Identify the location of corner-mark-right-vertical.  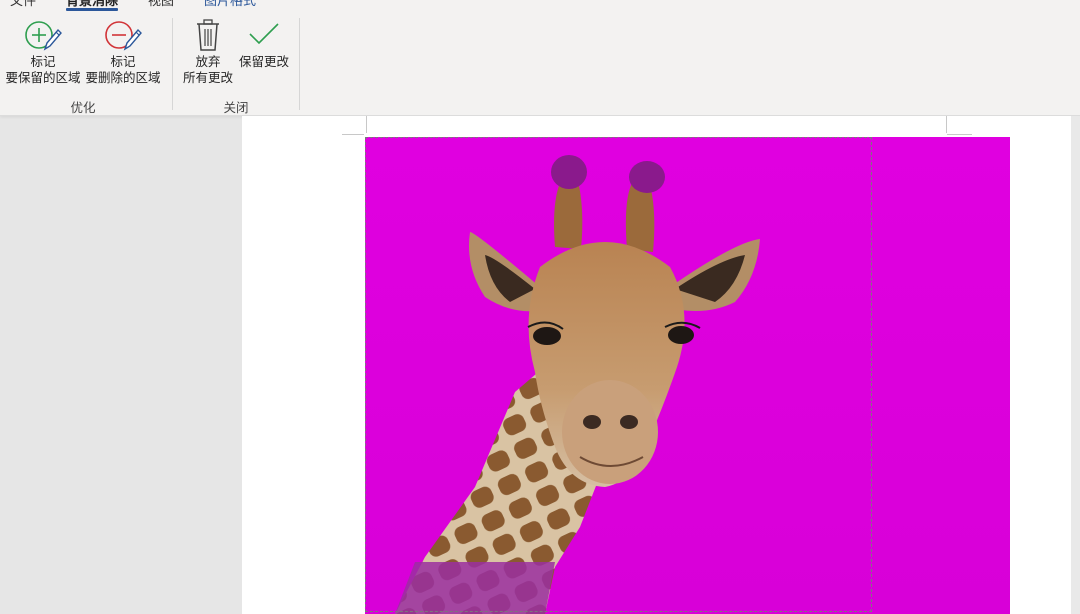
(946, 124).